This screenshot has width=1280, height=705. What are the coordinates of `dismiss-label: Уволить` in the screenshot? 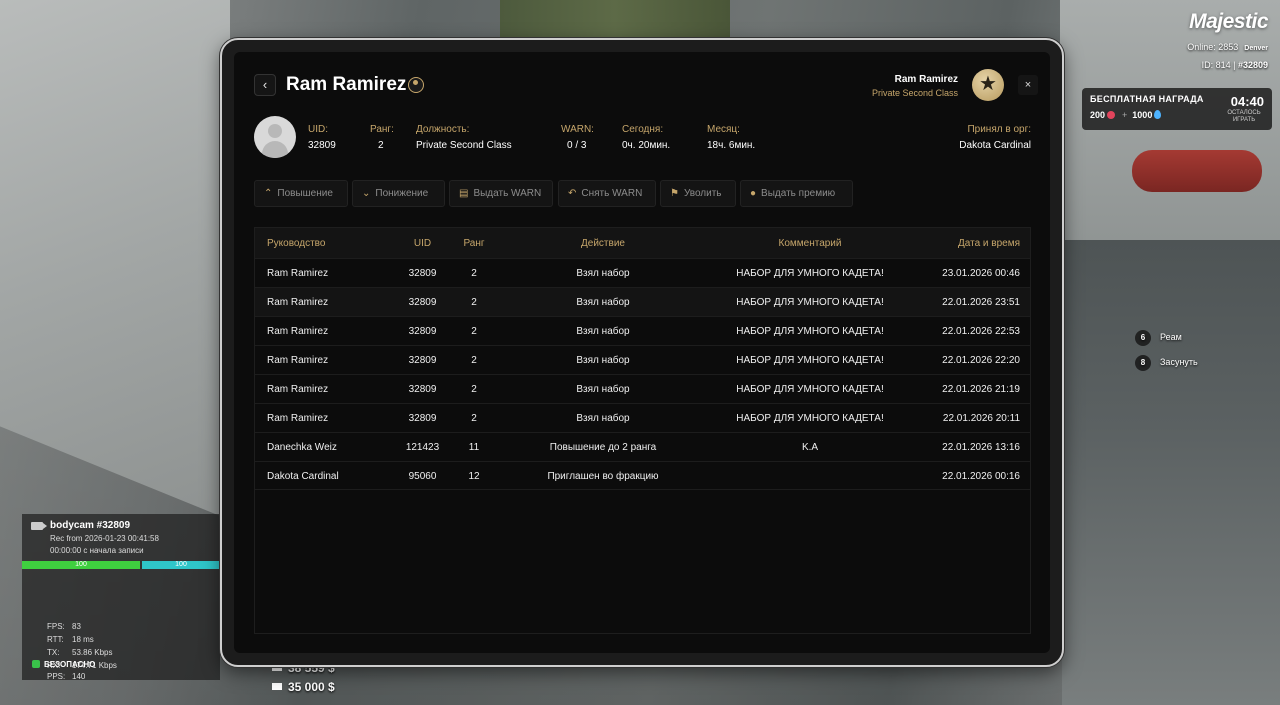 It's located at (702, 193).